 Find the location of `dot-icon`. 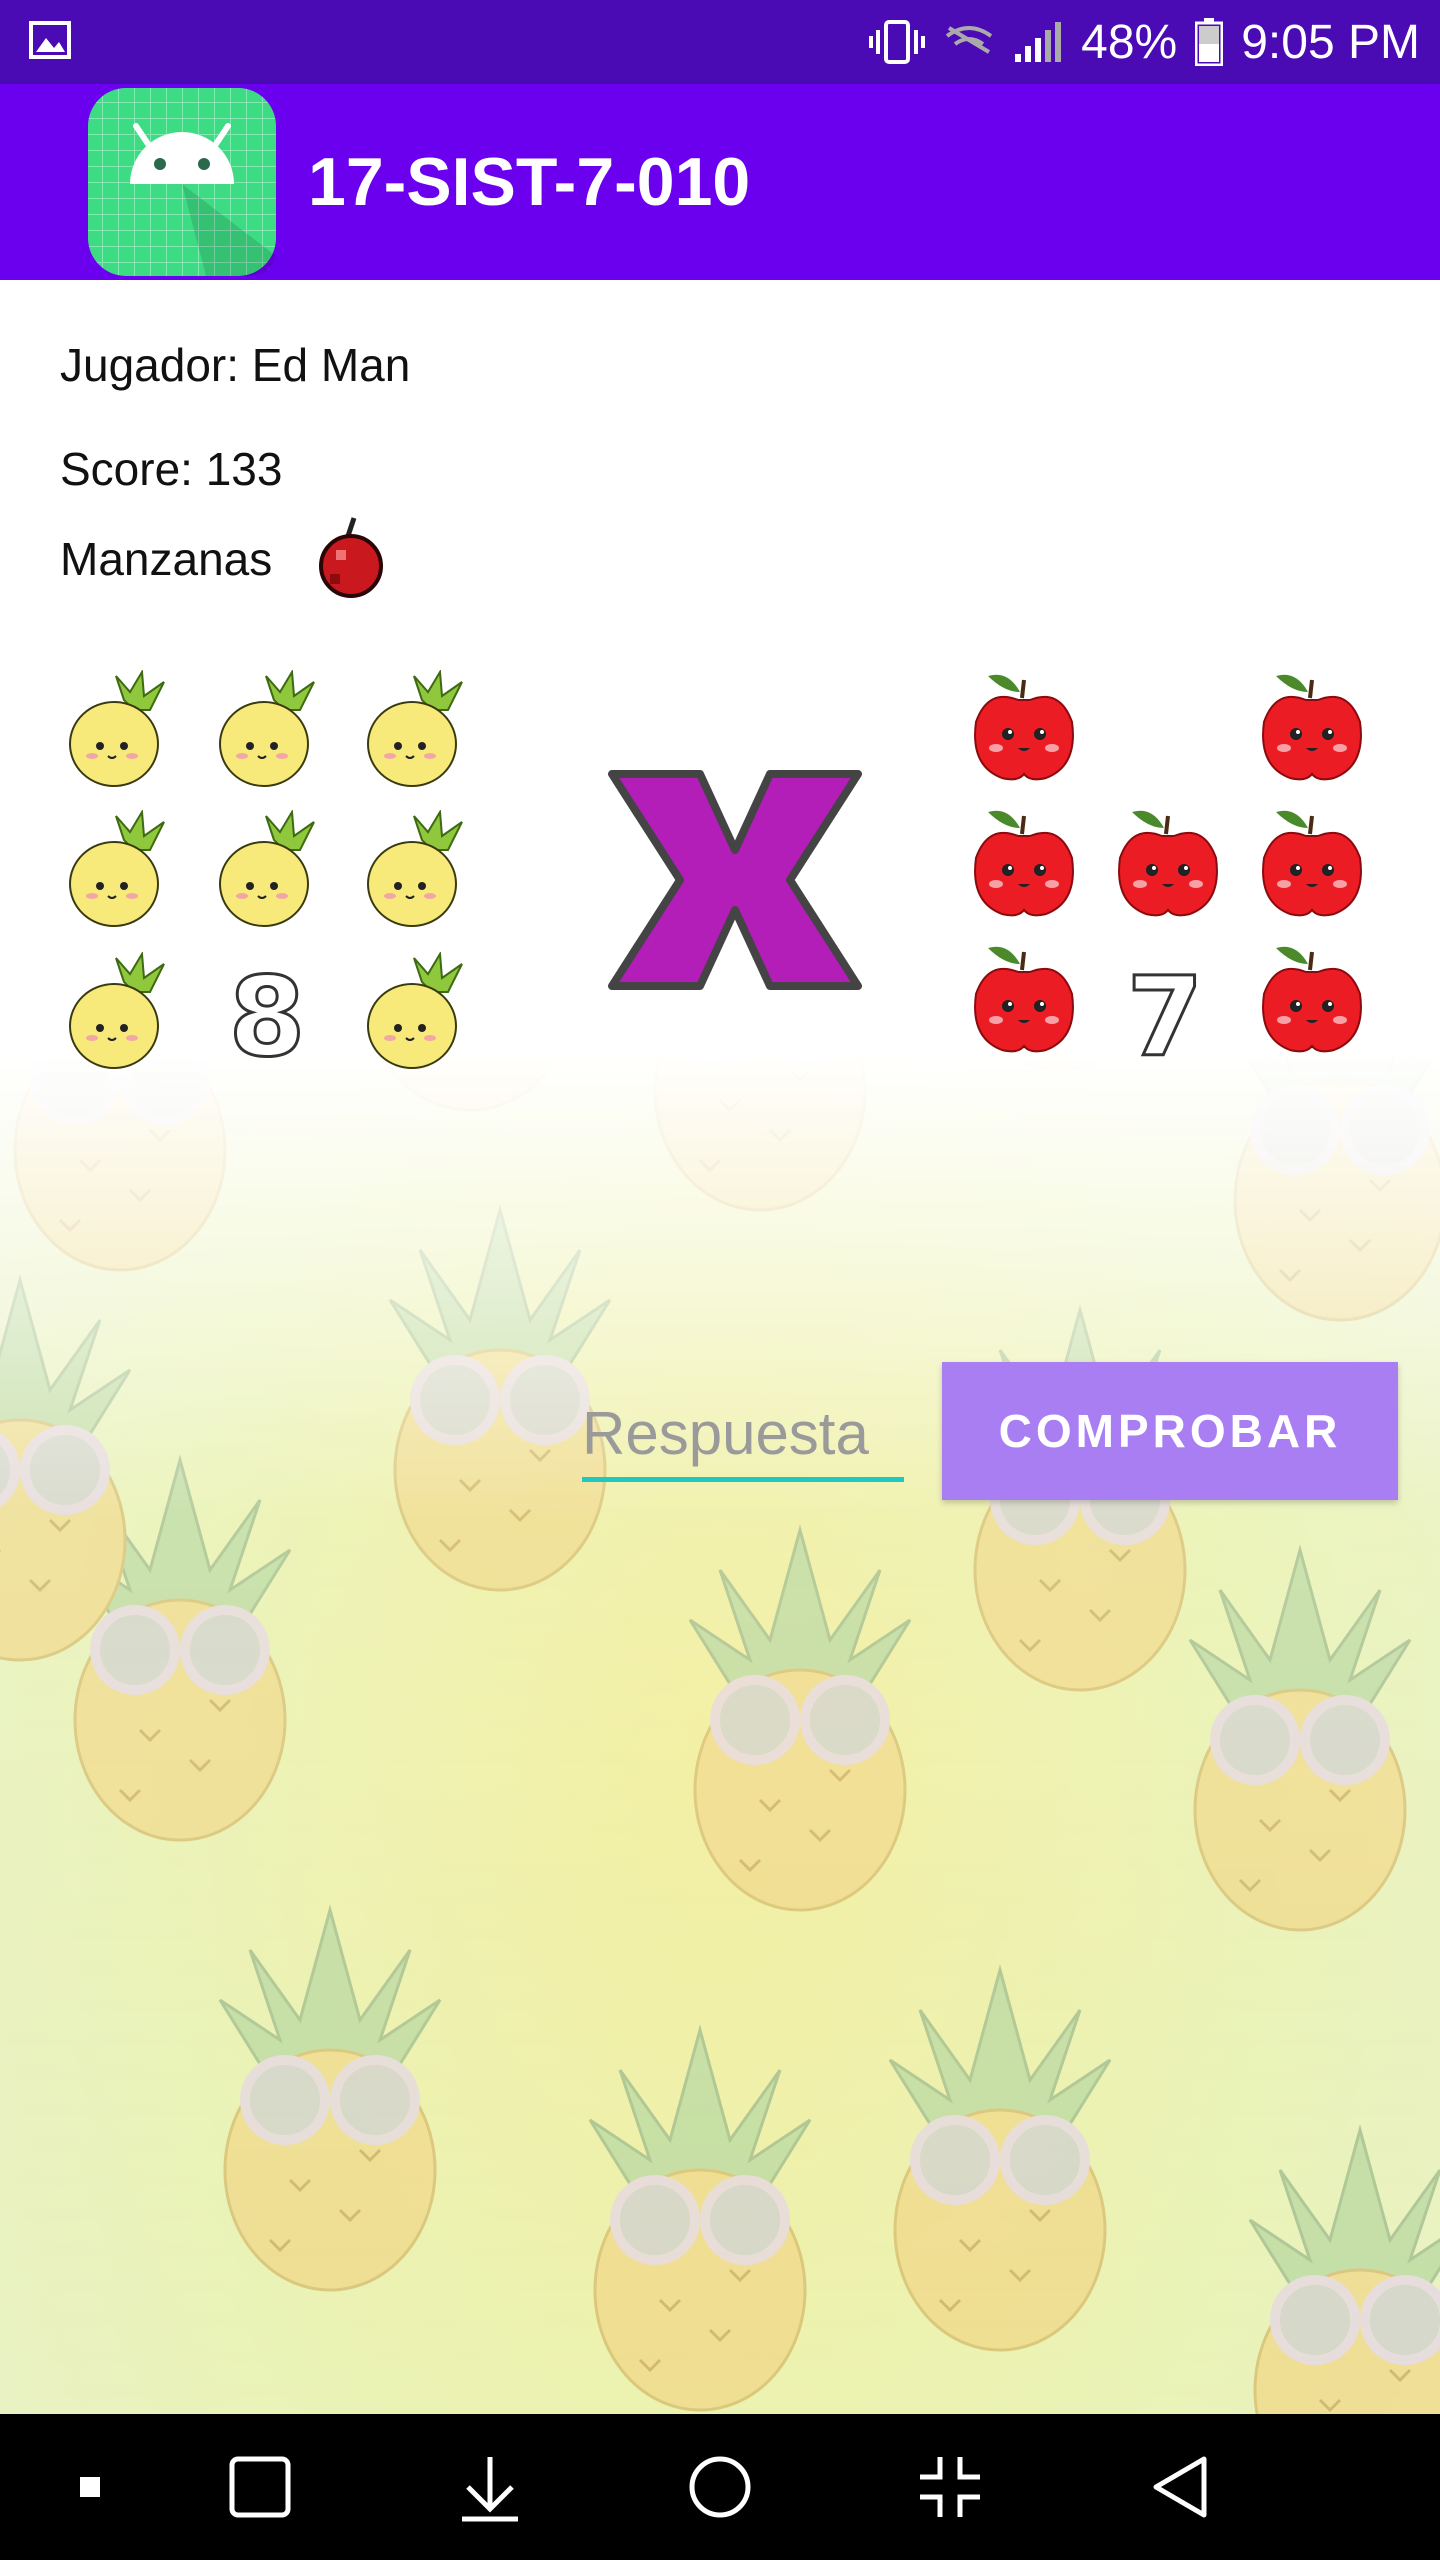

dot-icon is located at coordinates (90, 2487).